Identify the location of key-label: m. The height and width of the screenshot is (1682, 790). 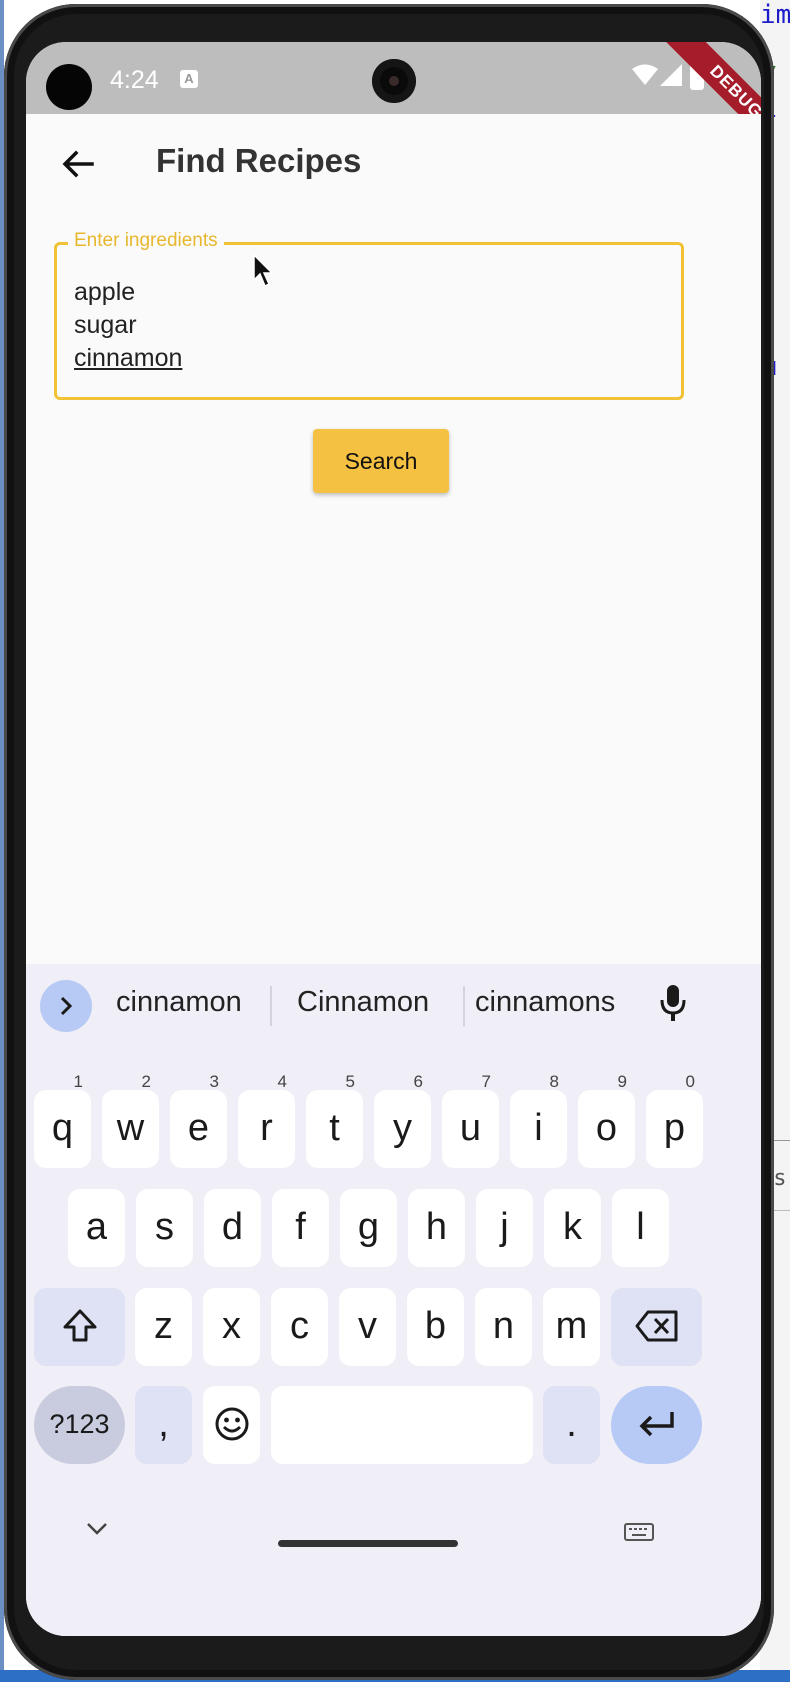
(571, 1326).